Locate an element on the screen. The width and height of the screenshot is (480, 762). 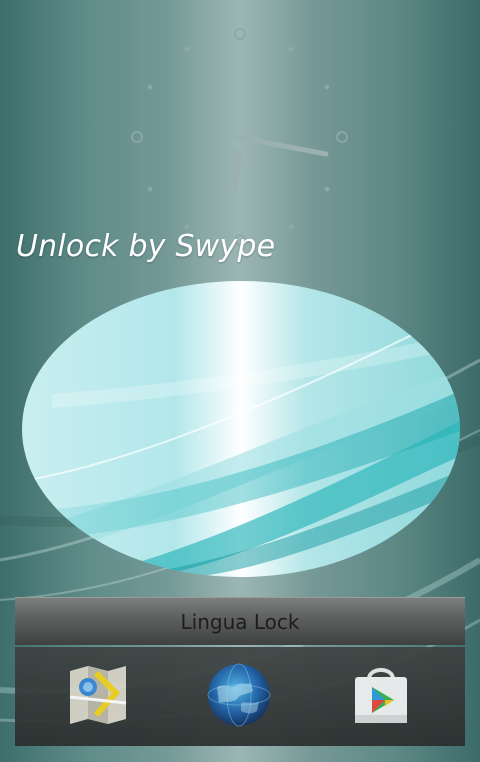
browser-globe-icon is located at coordinates (239, 695).